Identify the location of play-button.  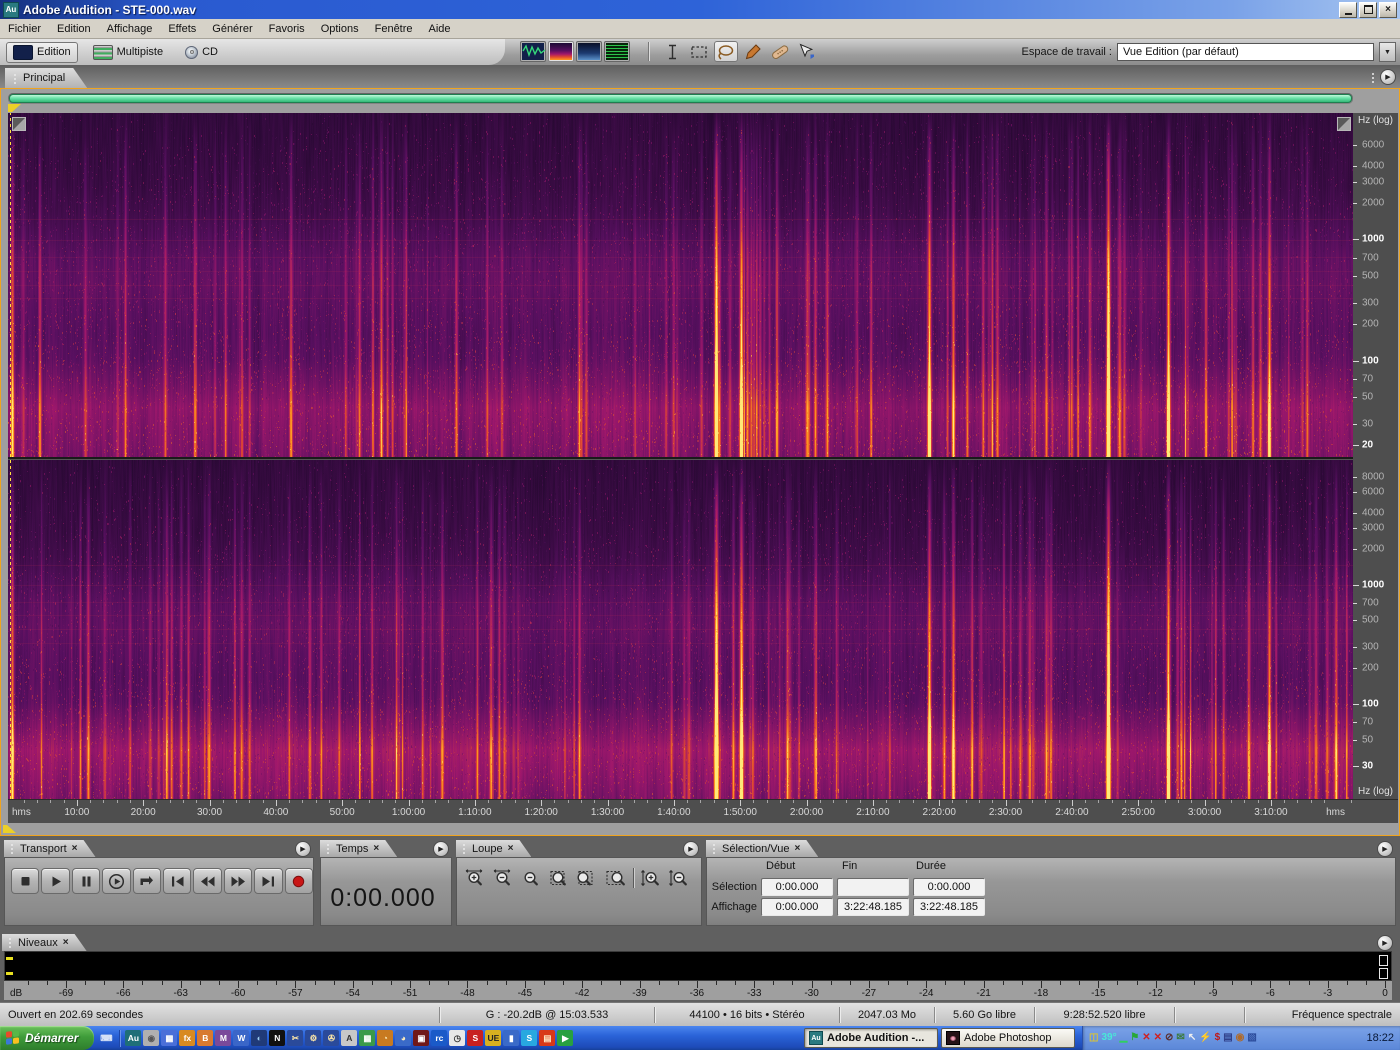
(55, 881).